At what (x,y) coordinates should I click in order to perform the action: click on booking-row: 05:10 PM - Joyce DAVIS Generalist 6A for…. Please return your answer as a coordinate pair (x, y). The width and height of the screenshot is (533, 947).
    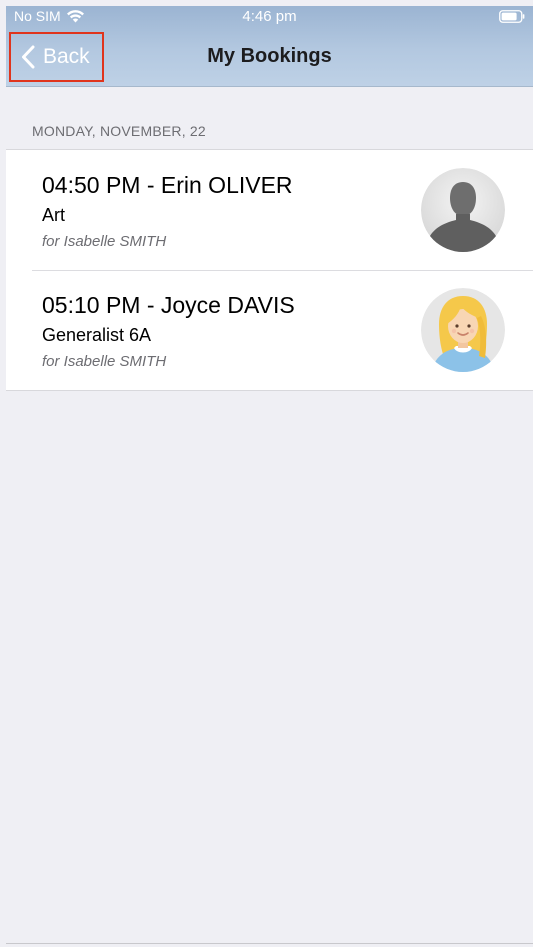
    Looking at the image, I should click on (269, 330).